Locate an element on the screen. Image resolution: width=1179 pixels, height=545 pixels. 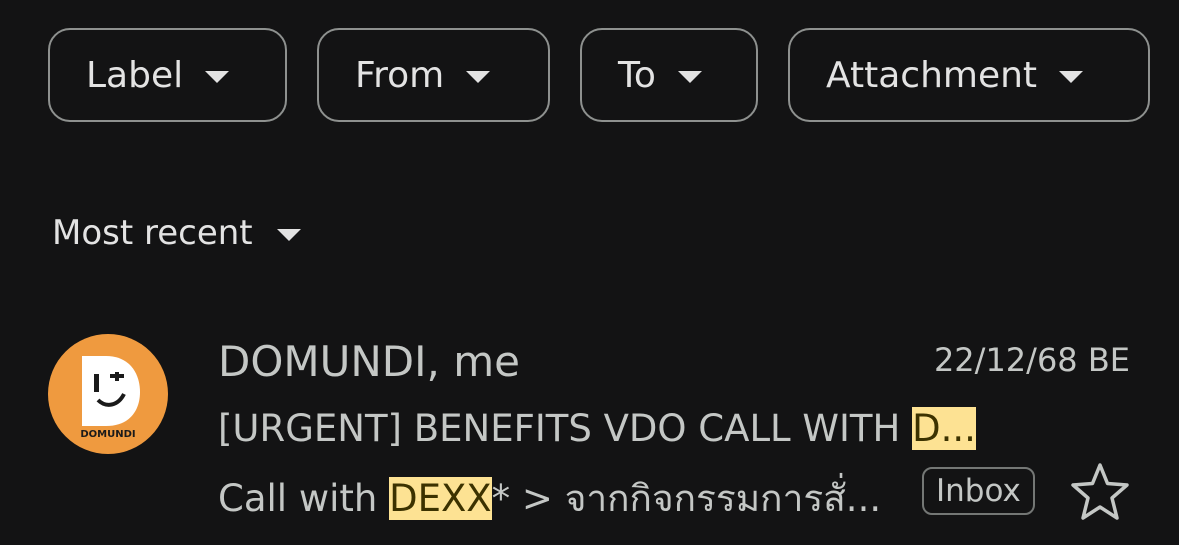
snippet-text-start: Call with is located at coordinates (304, 498).